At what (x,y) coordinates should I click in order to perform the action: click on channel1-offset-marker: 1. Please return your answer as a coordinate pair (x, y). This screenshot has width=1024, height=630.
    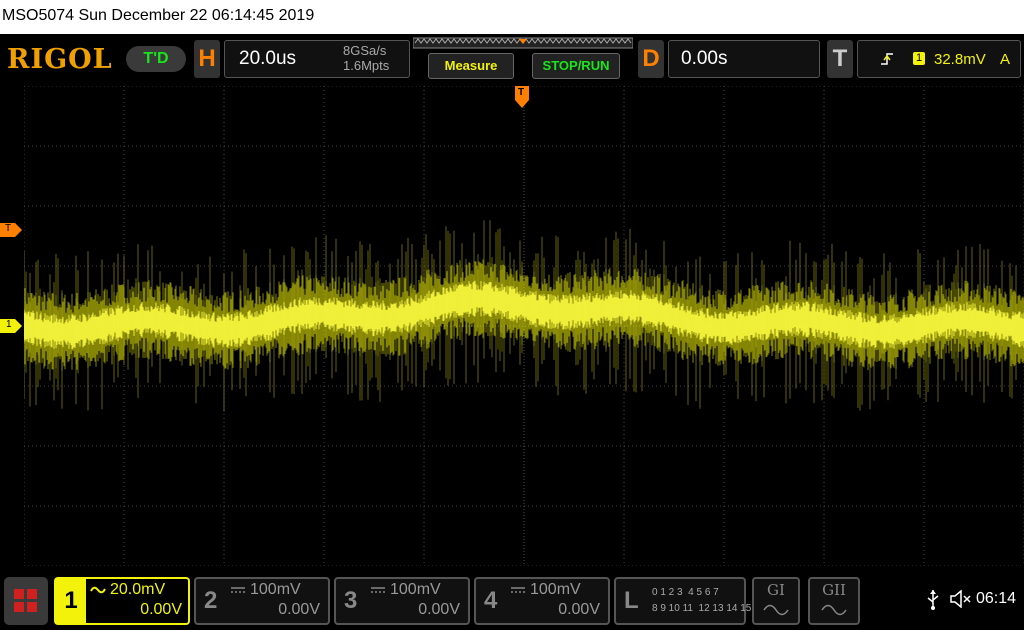
    Looking at the image, I should click on (11, 326).